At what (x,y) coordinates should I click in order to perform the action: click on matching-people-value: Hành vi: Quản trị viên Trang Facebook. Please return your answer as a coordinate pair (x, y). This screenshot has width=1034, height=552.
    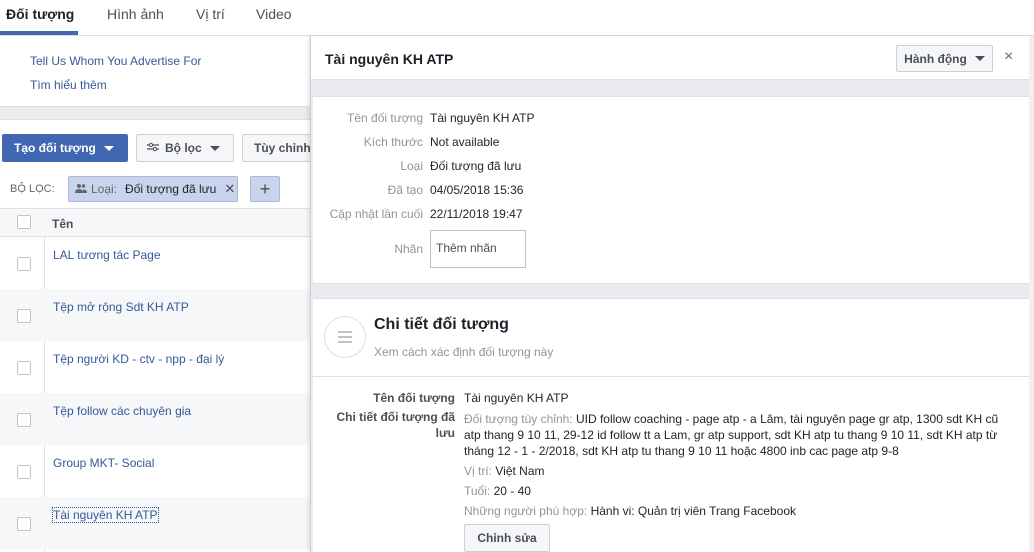
    Looking at the image, I should click on (693, 511).